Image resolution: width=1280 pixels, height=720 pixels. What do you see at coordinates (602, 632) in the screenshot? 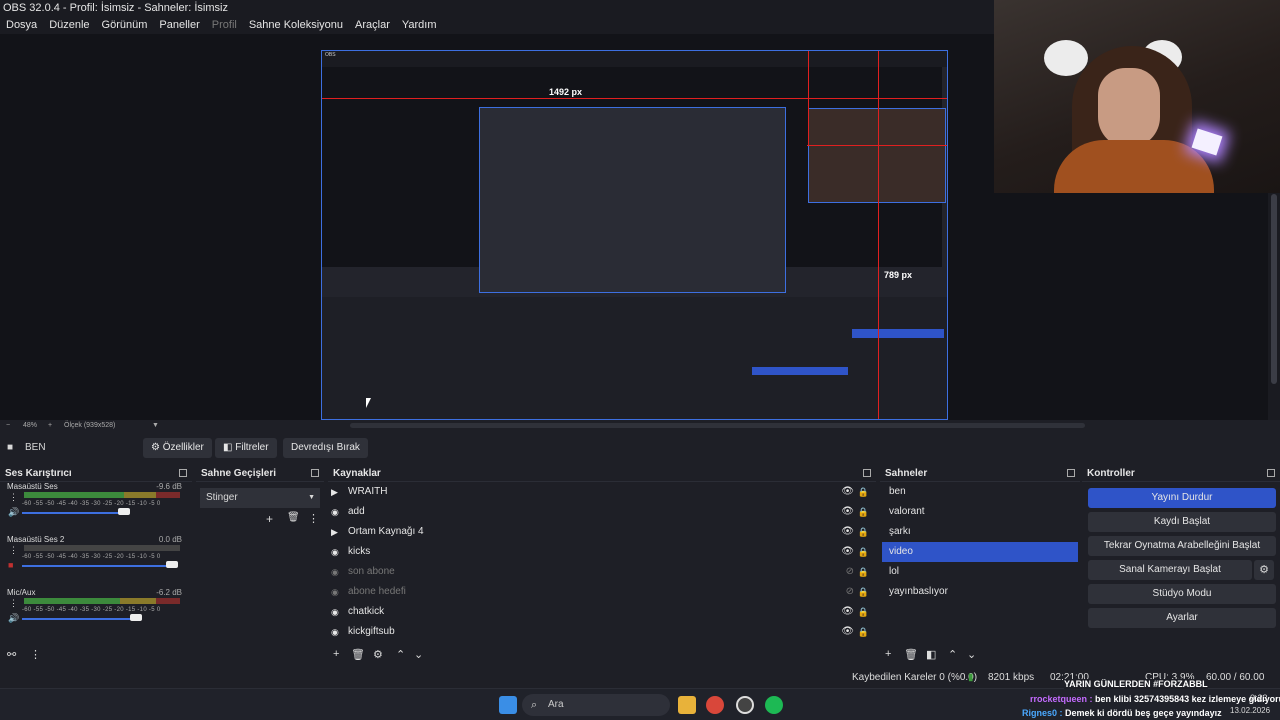
I see `source-row: ◉ kickgiftsub 👁 🔒` at bounding box center [602, 632].